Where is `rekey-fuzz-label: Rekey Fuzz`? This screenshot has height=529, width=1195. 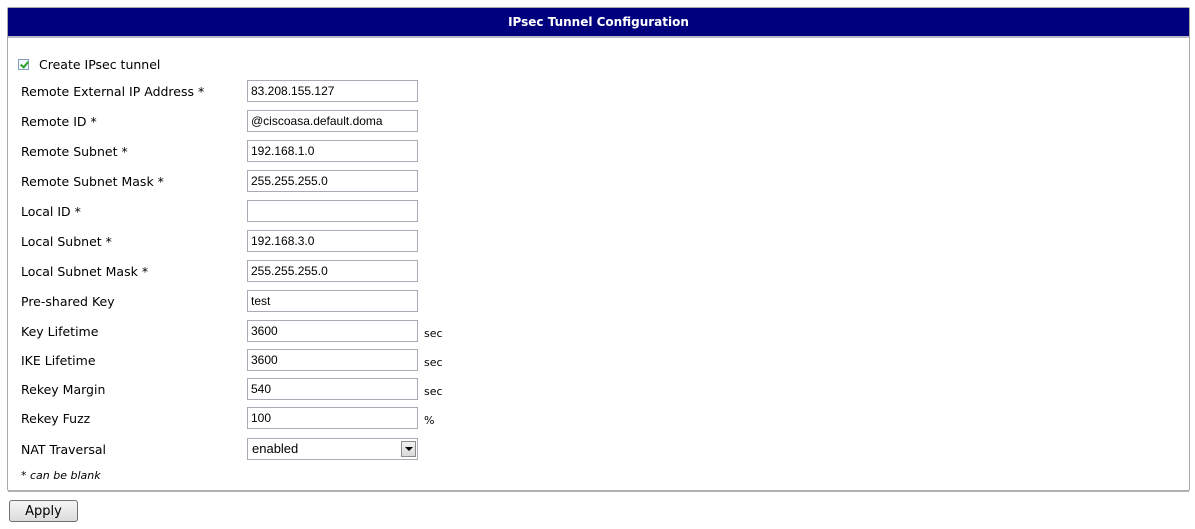
rekey-fuzz-label: Rekey Fuzz is located at coordinates (56, 418).